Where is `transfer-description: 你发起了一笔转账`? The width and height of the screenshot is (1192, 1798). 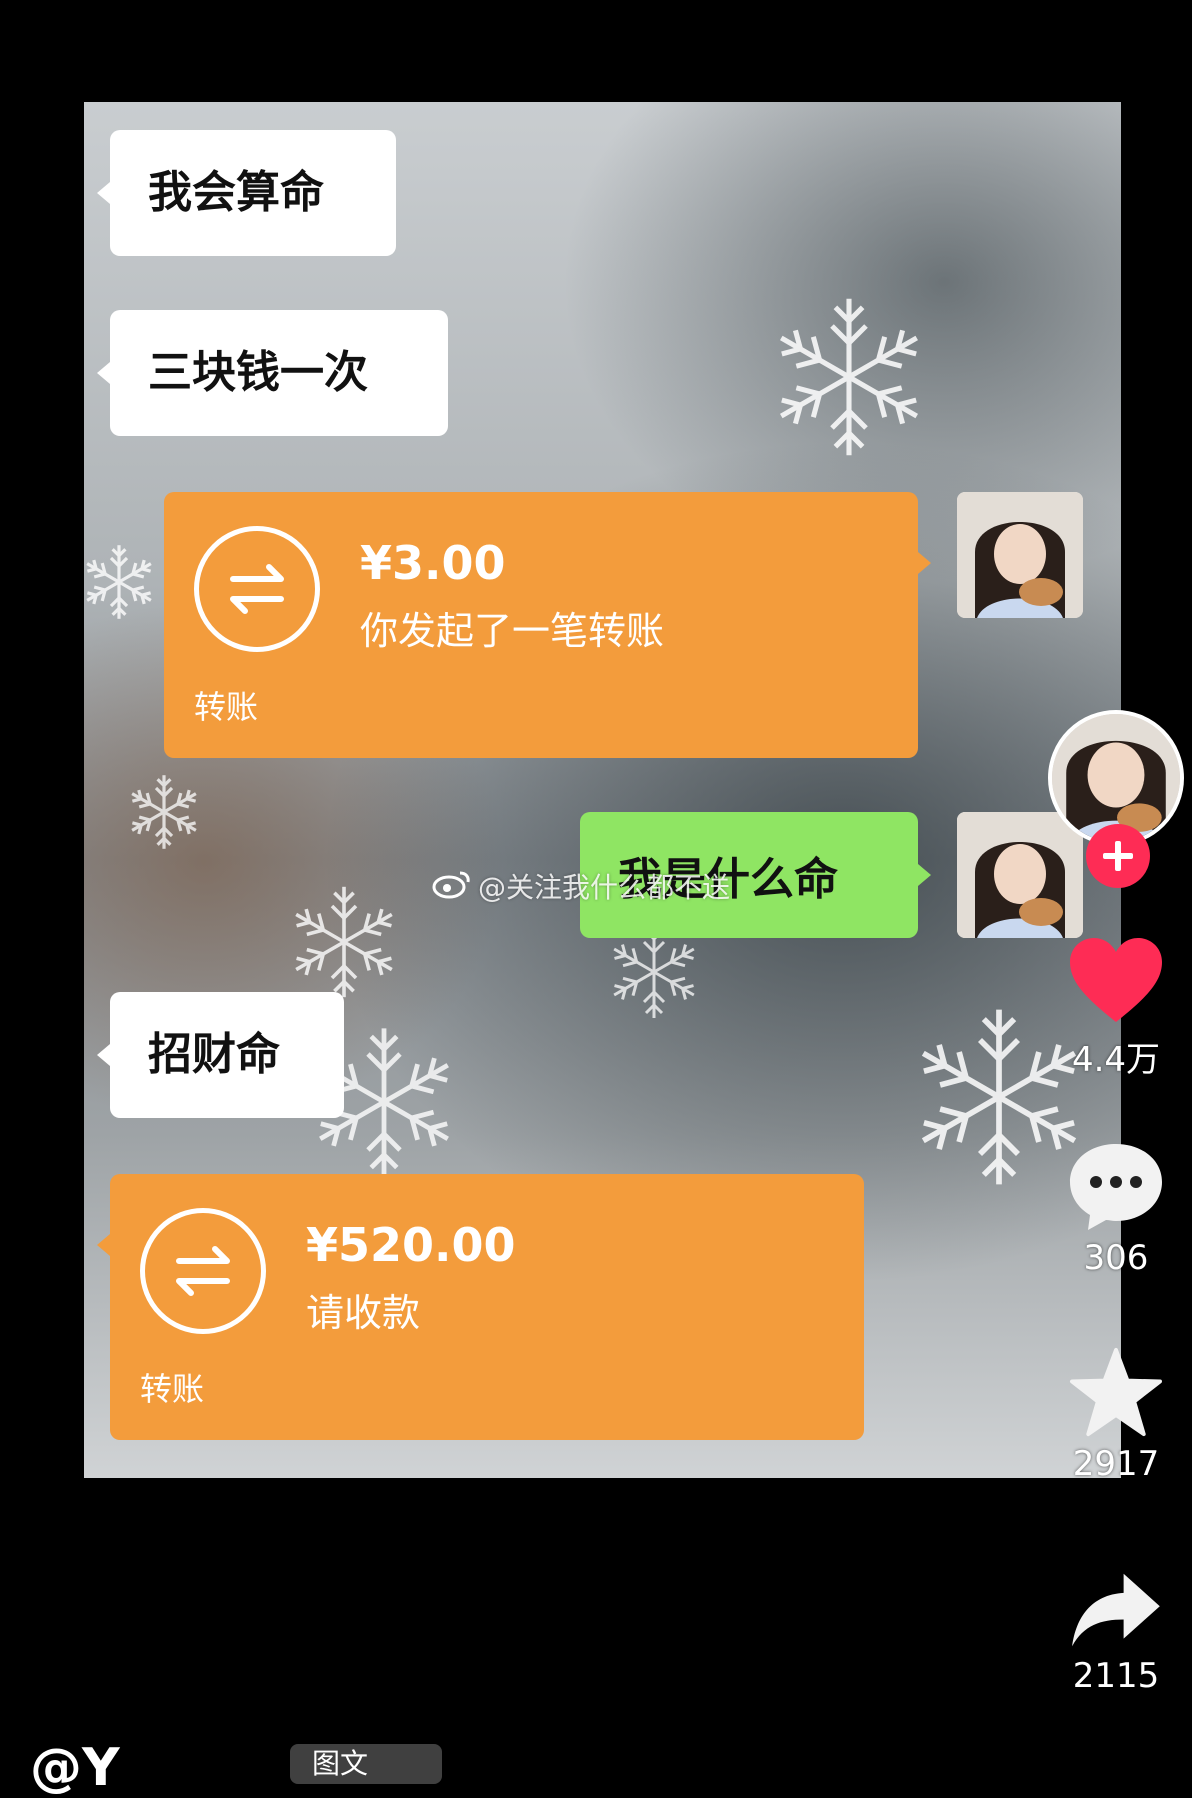
transfer-description: 你发起了一笔转账 is located at coordinates (512, 631).